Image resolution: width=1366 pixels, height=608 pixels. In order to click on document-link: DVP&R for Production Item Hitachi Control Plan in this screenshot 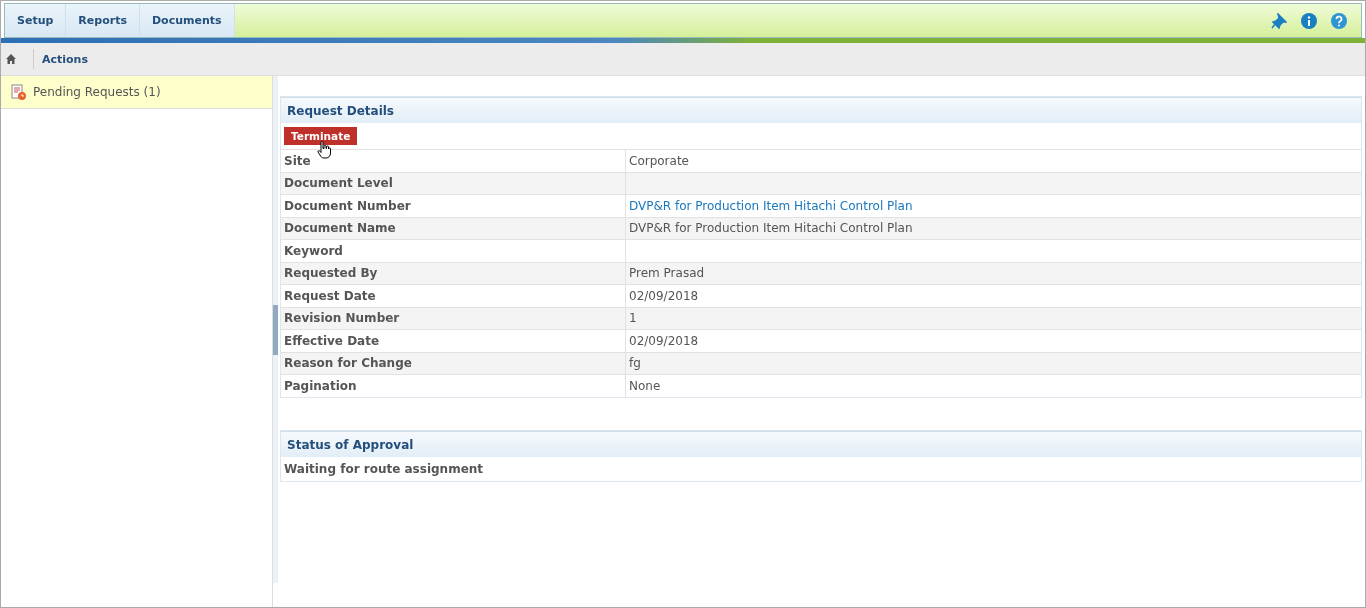, I will do `click(771, 205)`.